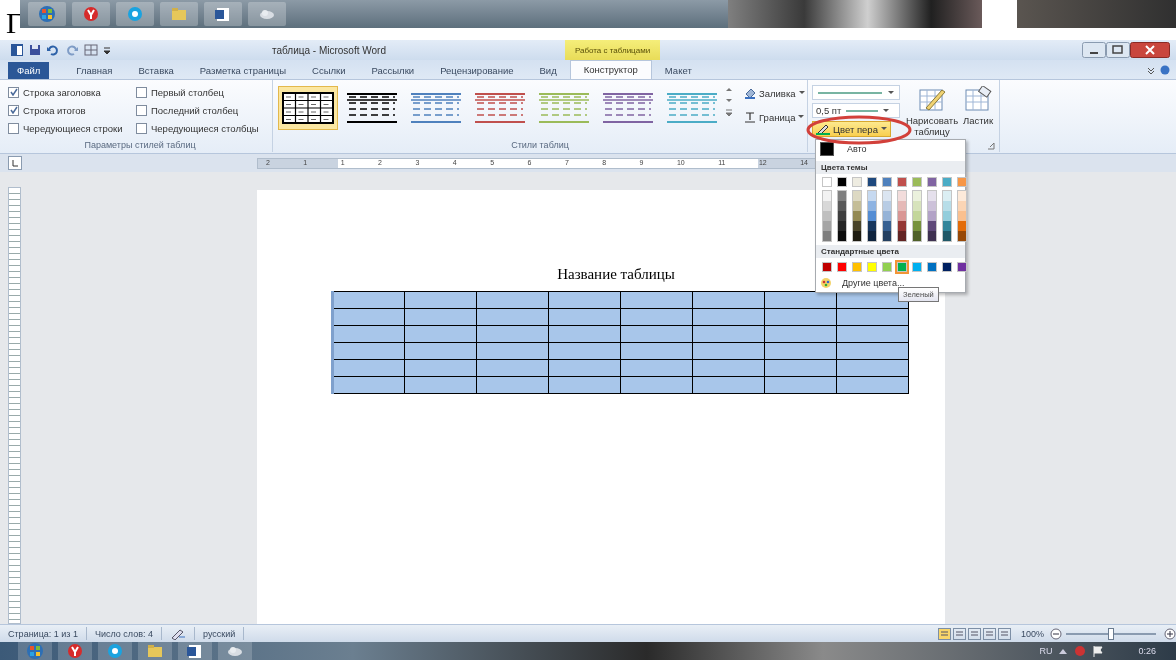 This screenshot has height=660, width=1176. Describe the element at coordinates (15, 163) in the screenshot. I see `tab-selector` at that location.